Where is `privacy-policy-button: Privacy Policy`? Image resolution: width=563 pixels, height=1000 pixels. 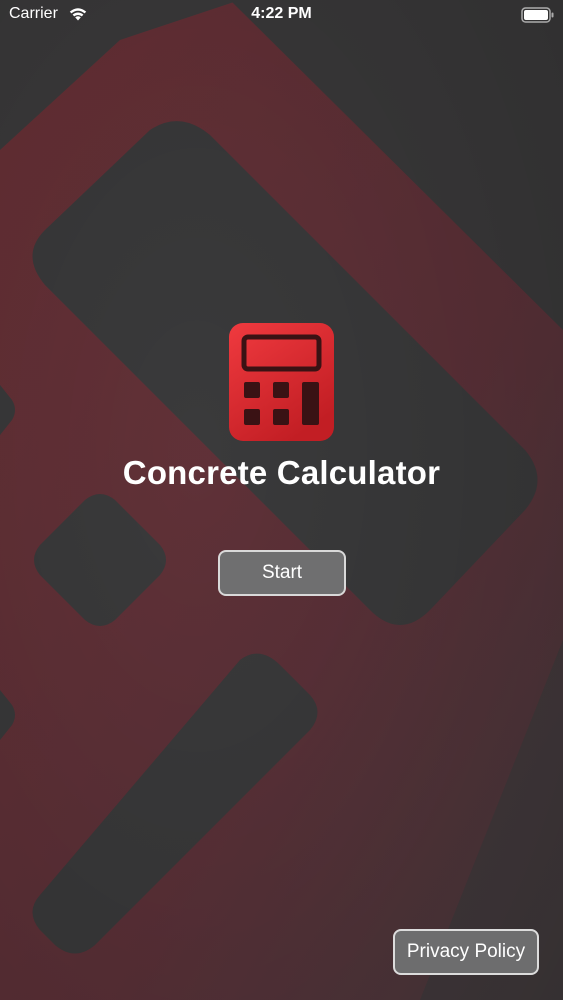 privacy-policy-button: Privacy Policy is located at coordinates (466, 952).